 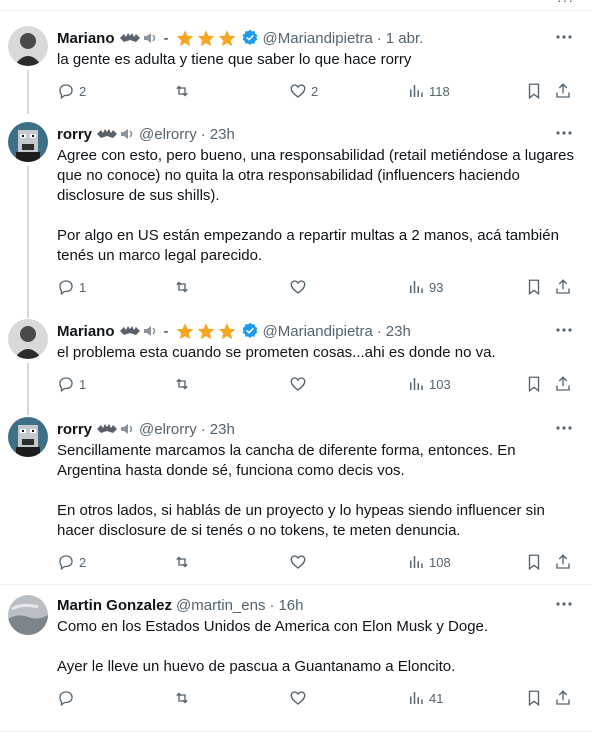 What do you see at coordinates (436, 698) in the screenshot?
I see `views-count: 41` at bounding box center [436, 698].